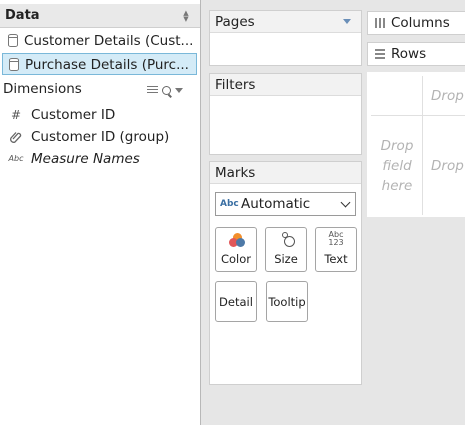  I want to click on field-customer-id: # Customer ID, so click(100, 115).